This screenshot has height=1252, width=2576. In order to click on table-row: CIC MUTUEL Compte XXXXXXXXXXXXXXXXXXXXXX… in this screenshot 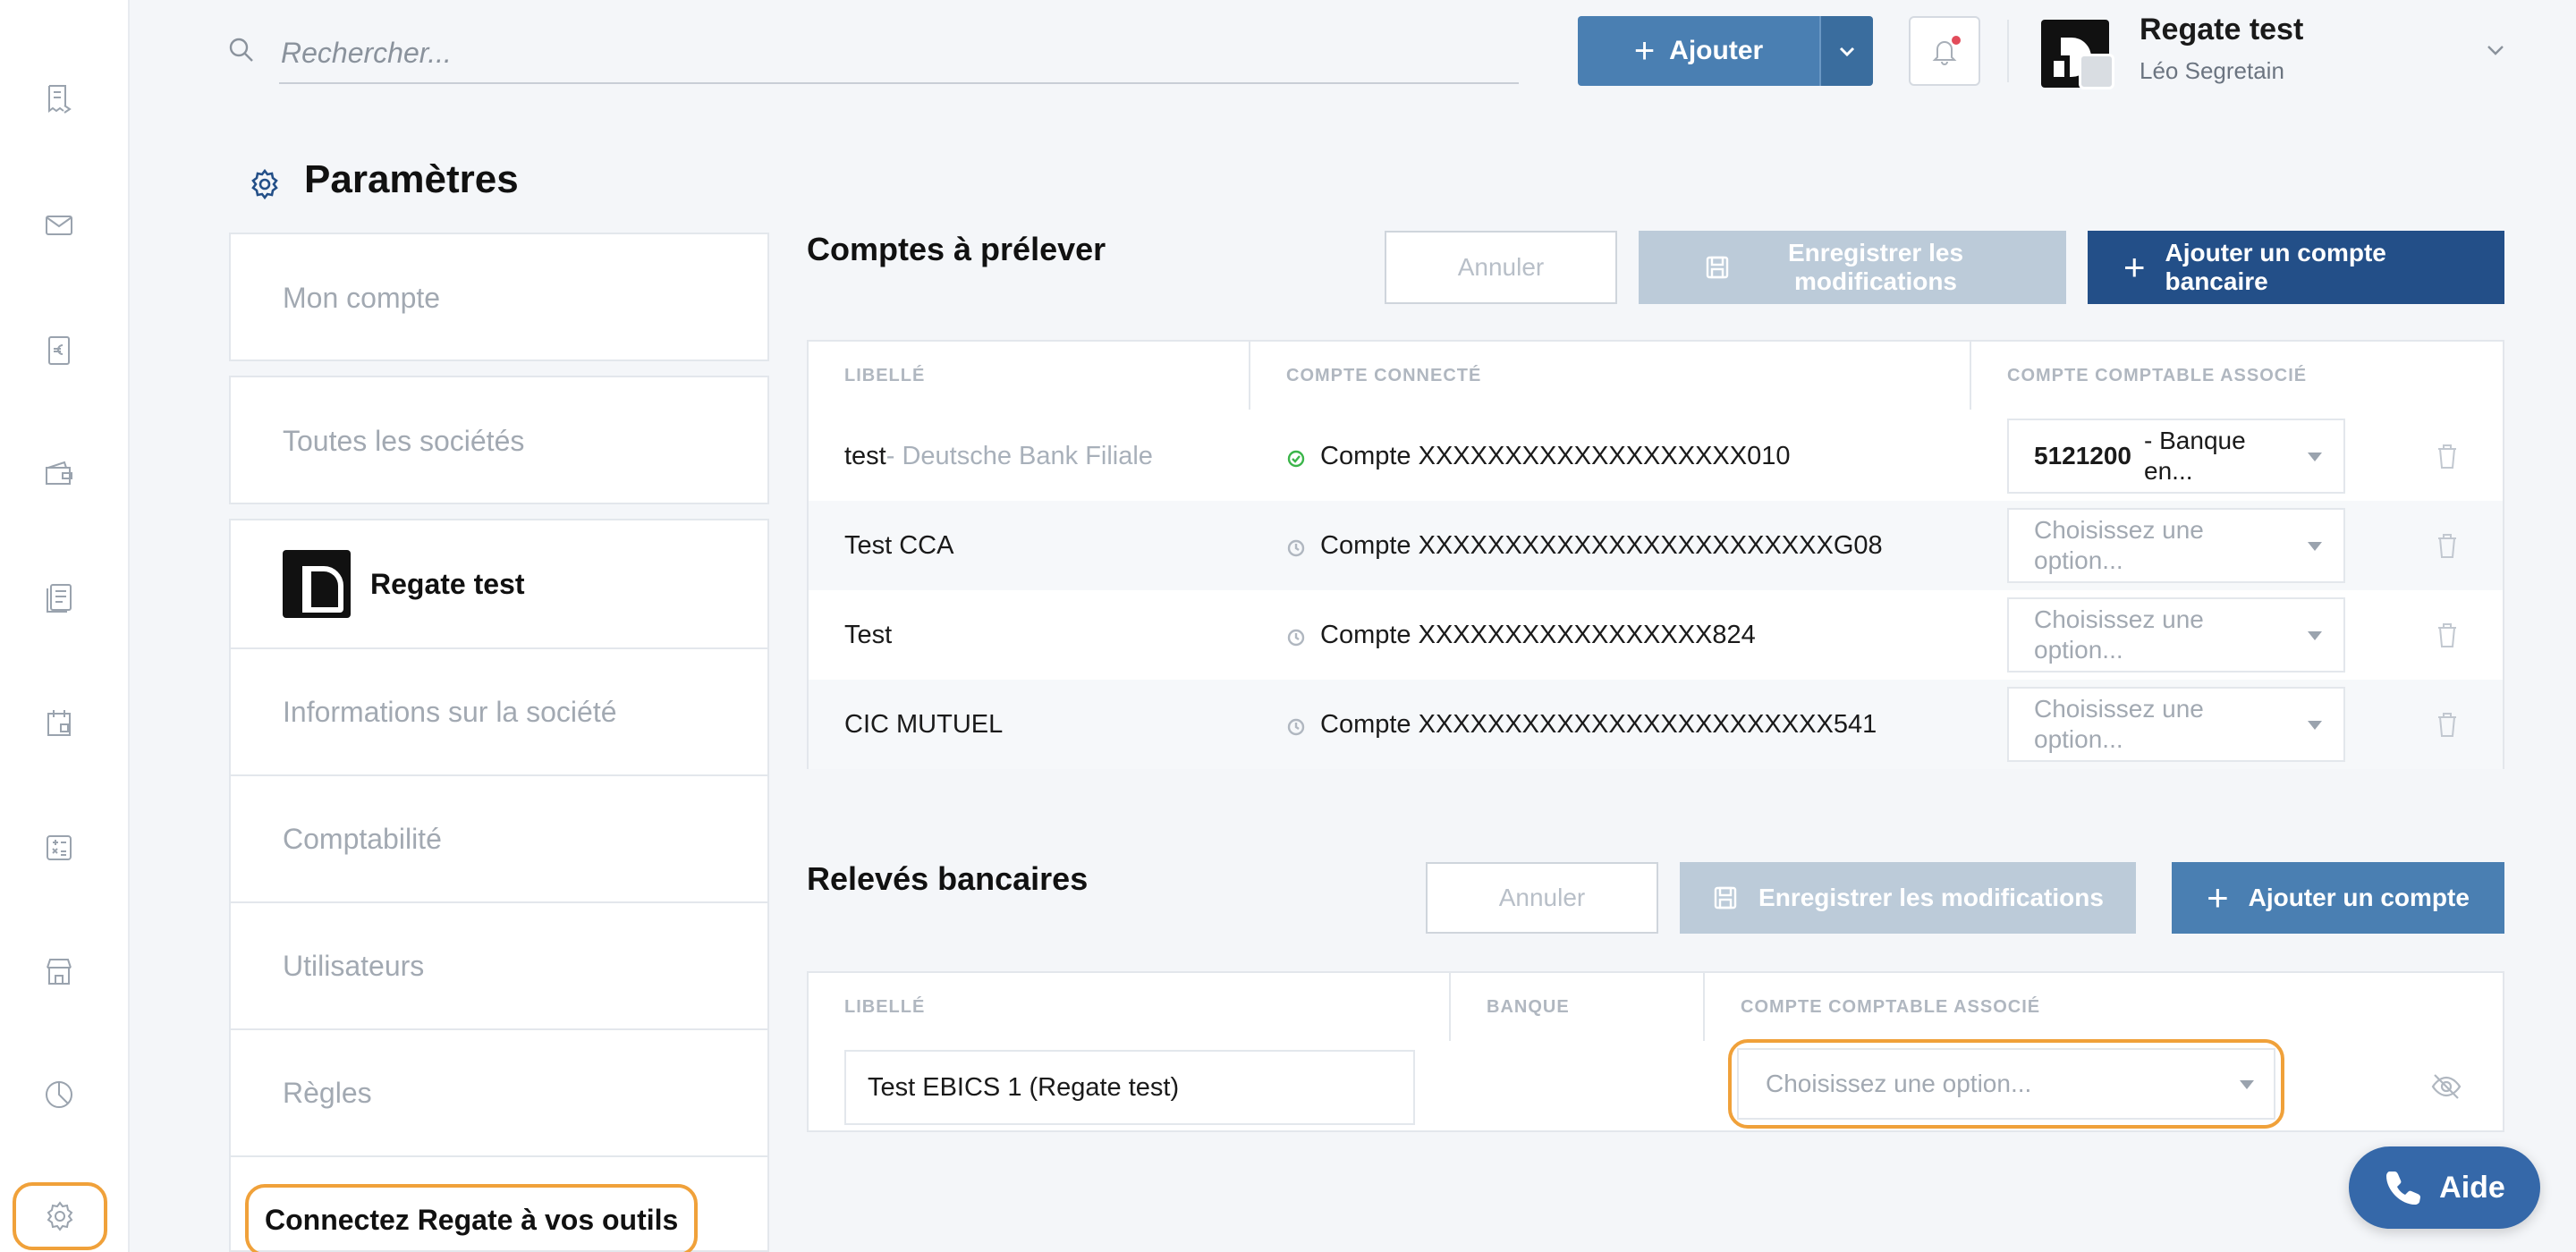, I will do `click(1656, 724)`.